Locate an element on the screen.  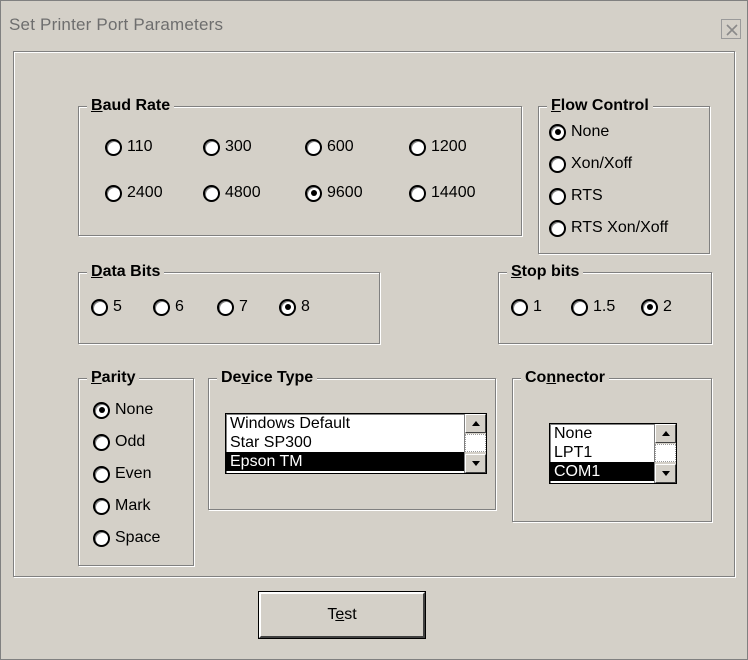
stop-bits-radio-1: 1 is located at coordinates (526, 307).